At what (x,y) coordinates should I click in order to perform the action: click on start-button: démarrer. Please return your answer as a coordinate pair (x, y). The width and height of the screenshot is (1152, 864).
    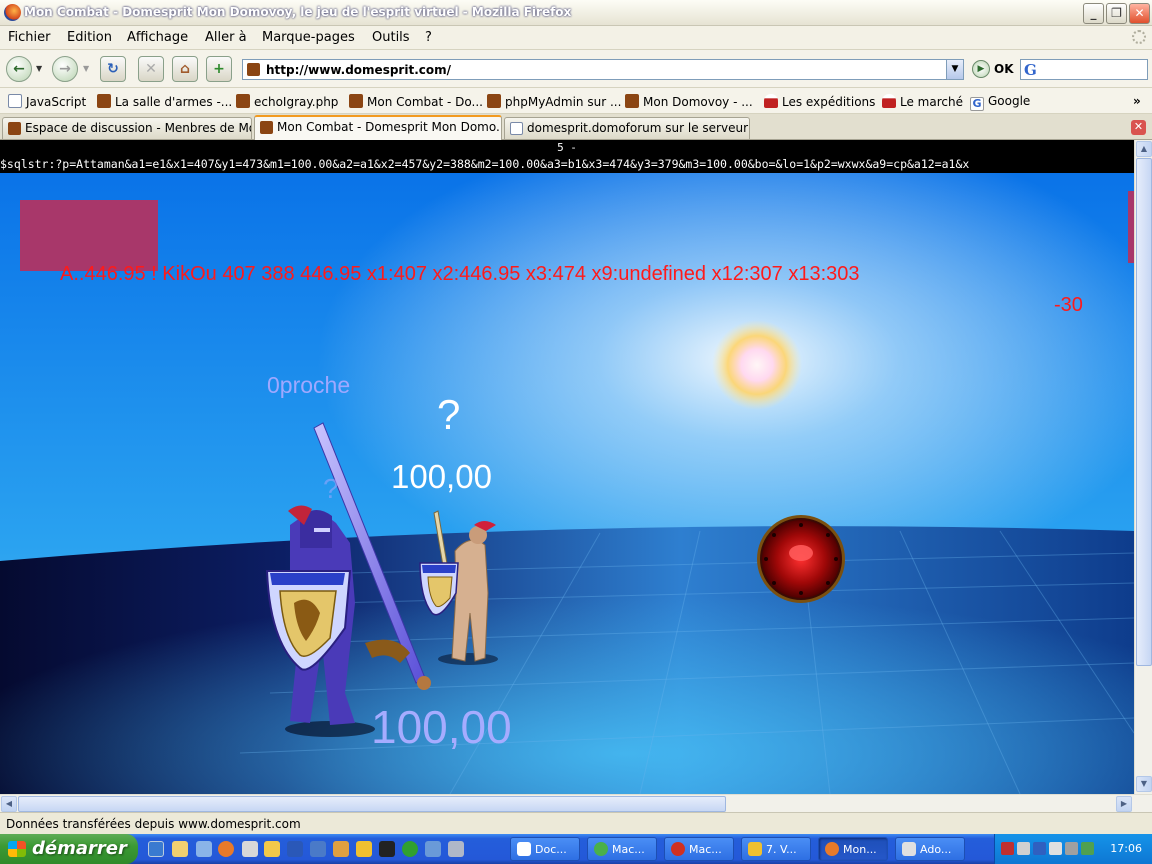
    Looking at the image, I should click on (69, 849).